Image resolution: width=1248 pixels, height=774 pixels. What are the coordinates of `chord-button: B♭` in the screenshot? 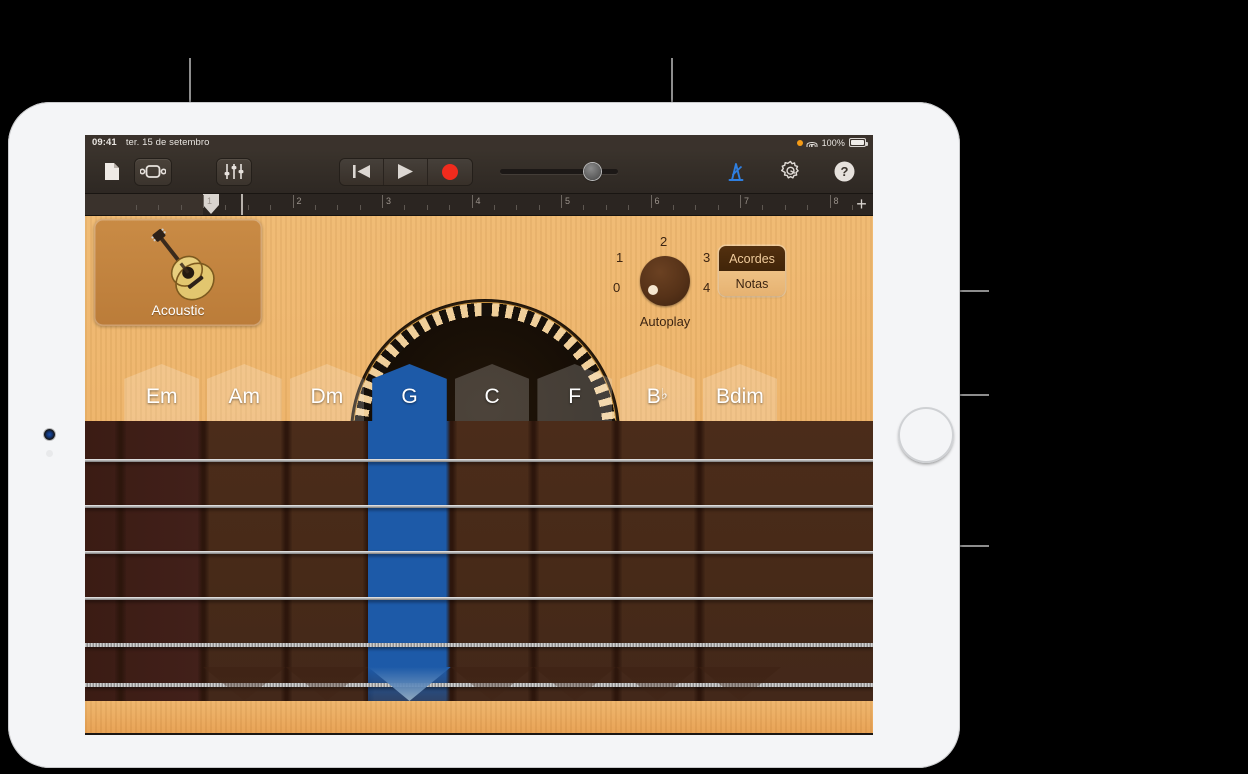 It's located at (657, 388).